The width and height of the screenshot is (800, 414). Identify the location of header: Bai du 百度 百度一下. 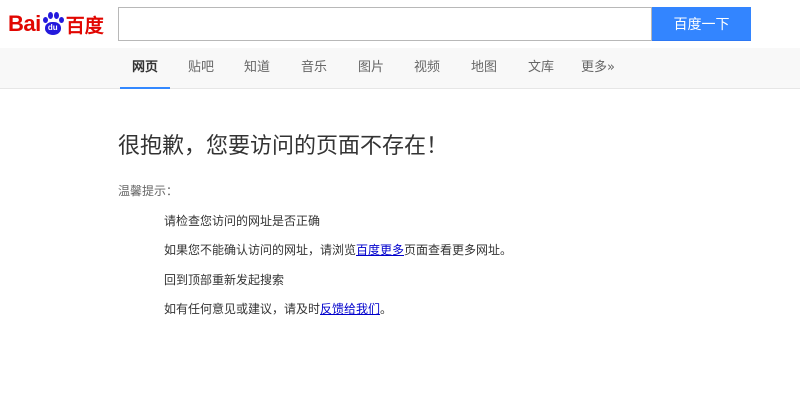
(400, 24).